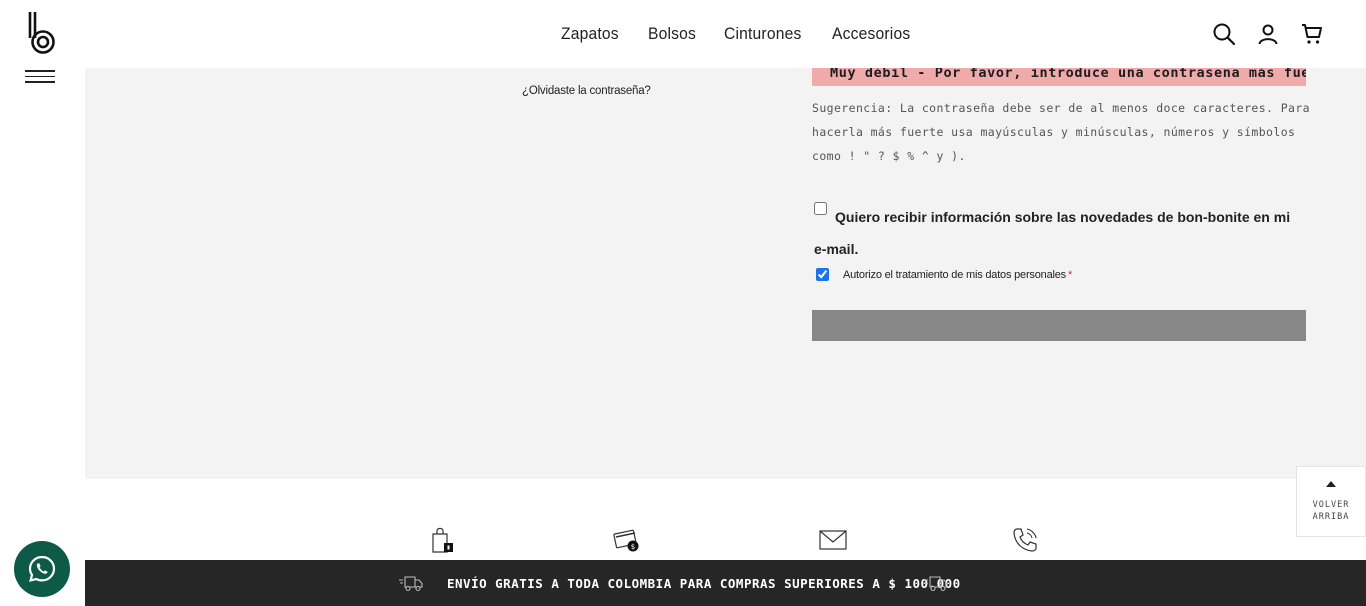  I want to click on main-nav: Zapatos Bolsos Cinturones Accesorios, so click(739, 34).